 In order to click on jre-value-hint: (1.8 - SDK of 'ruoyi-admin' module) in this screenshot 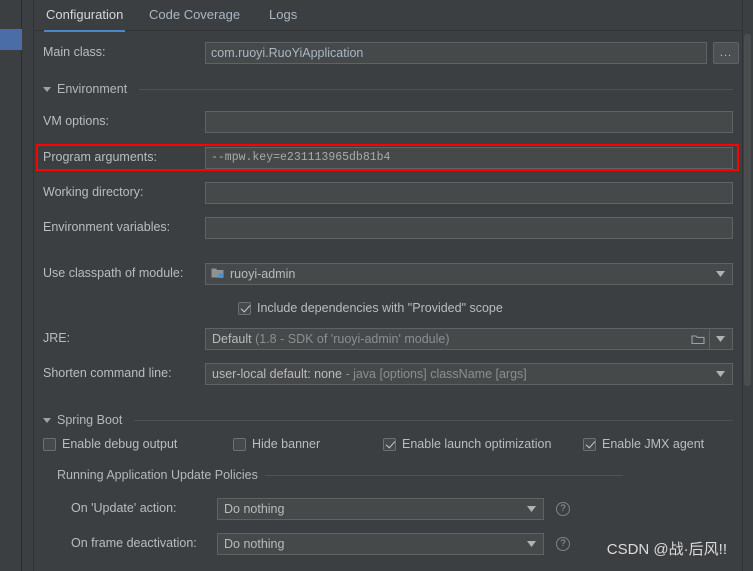, I will do `click(352, 339)`.